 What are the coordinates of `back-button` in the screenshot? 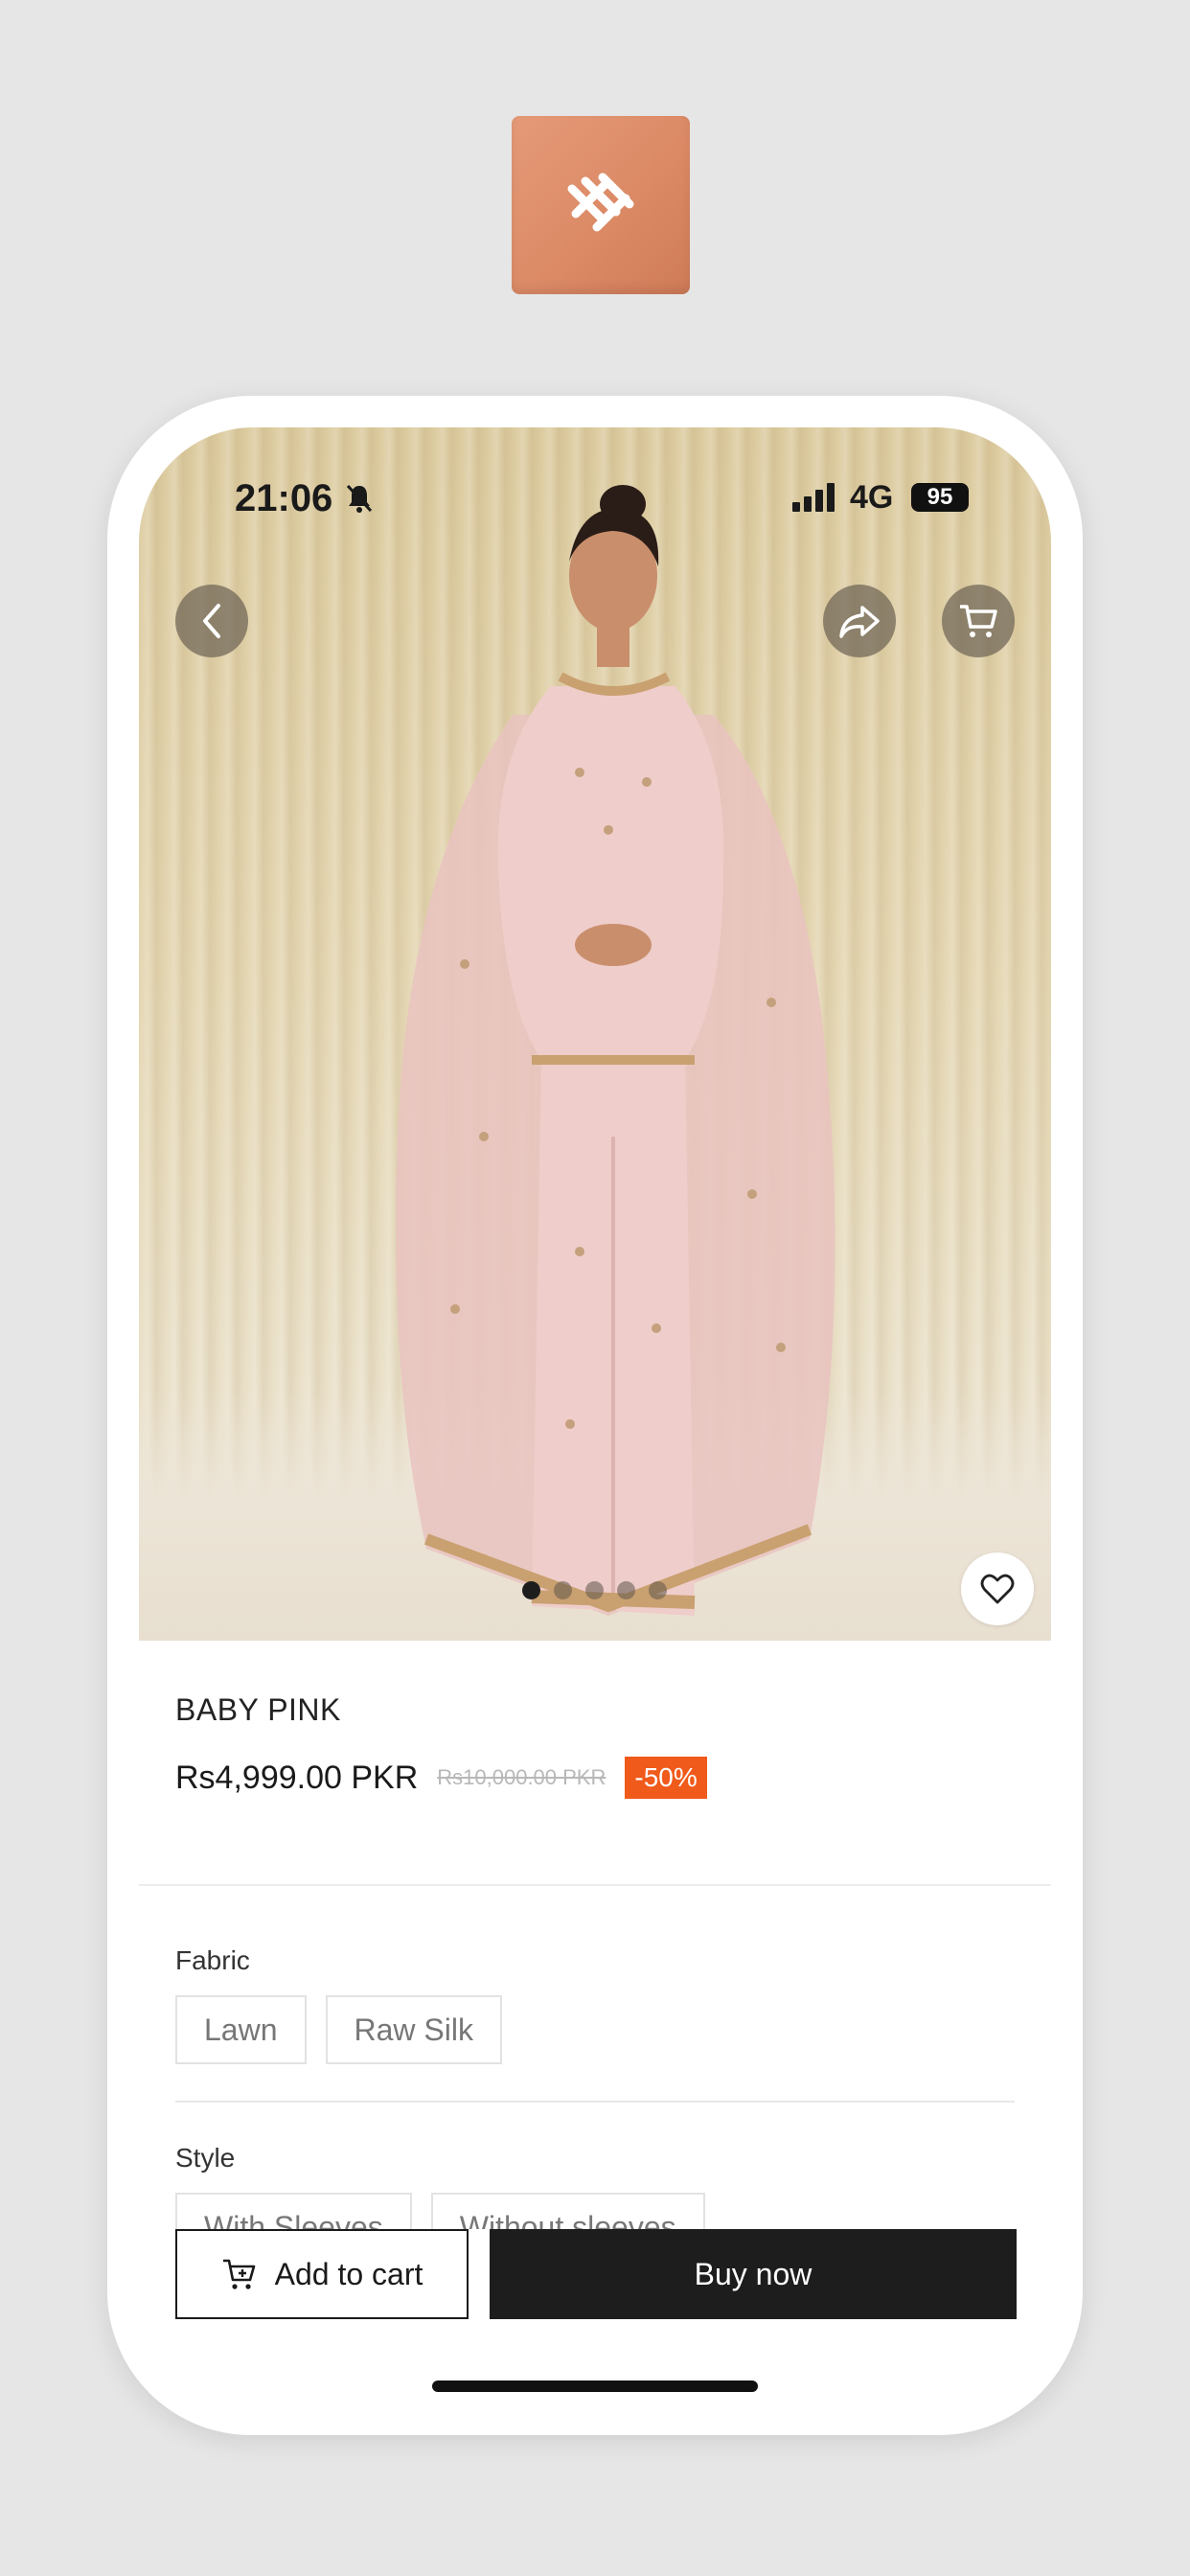 It's located at (212, 621).